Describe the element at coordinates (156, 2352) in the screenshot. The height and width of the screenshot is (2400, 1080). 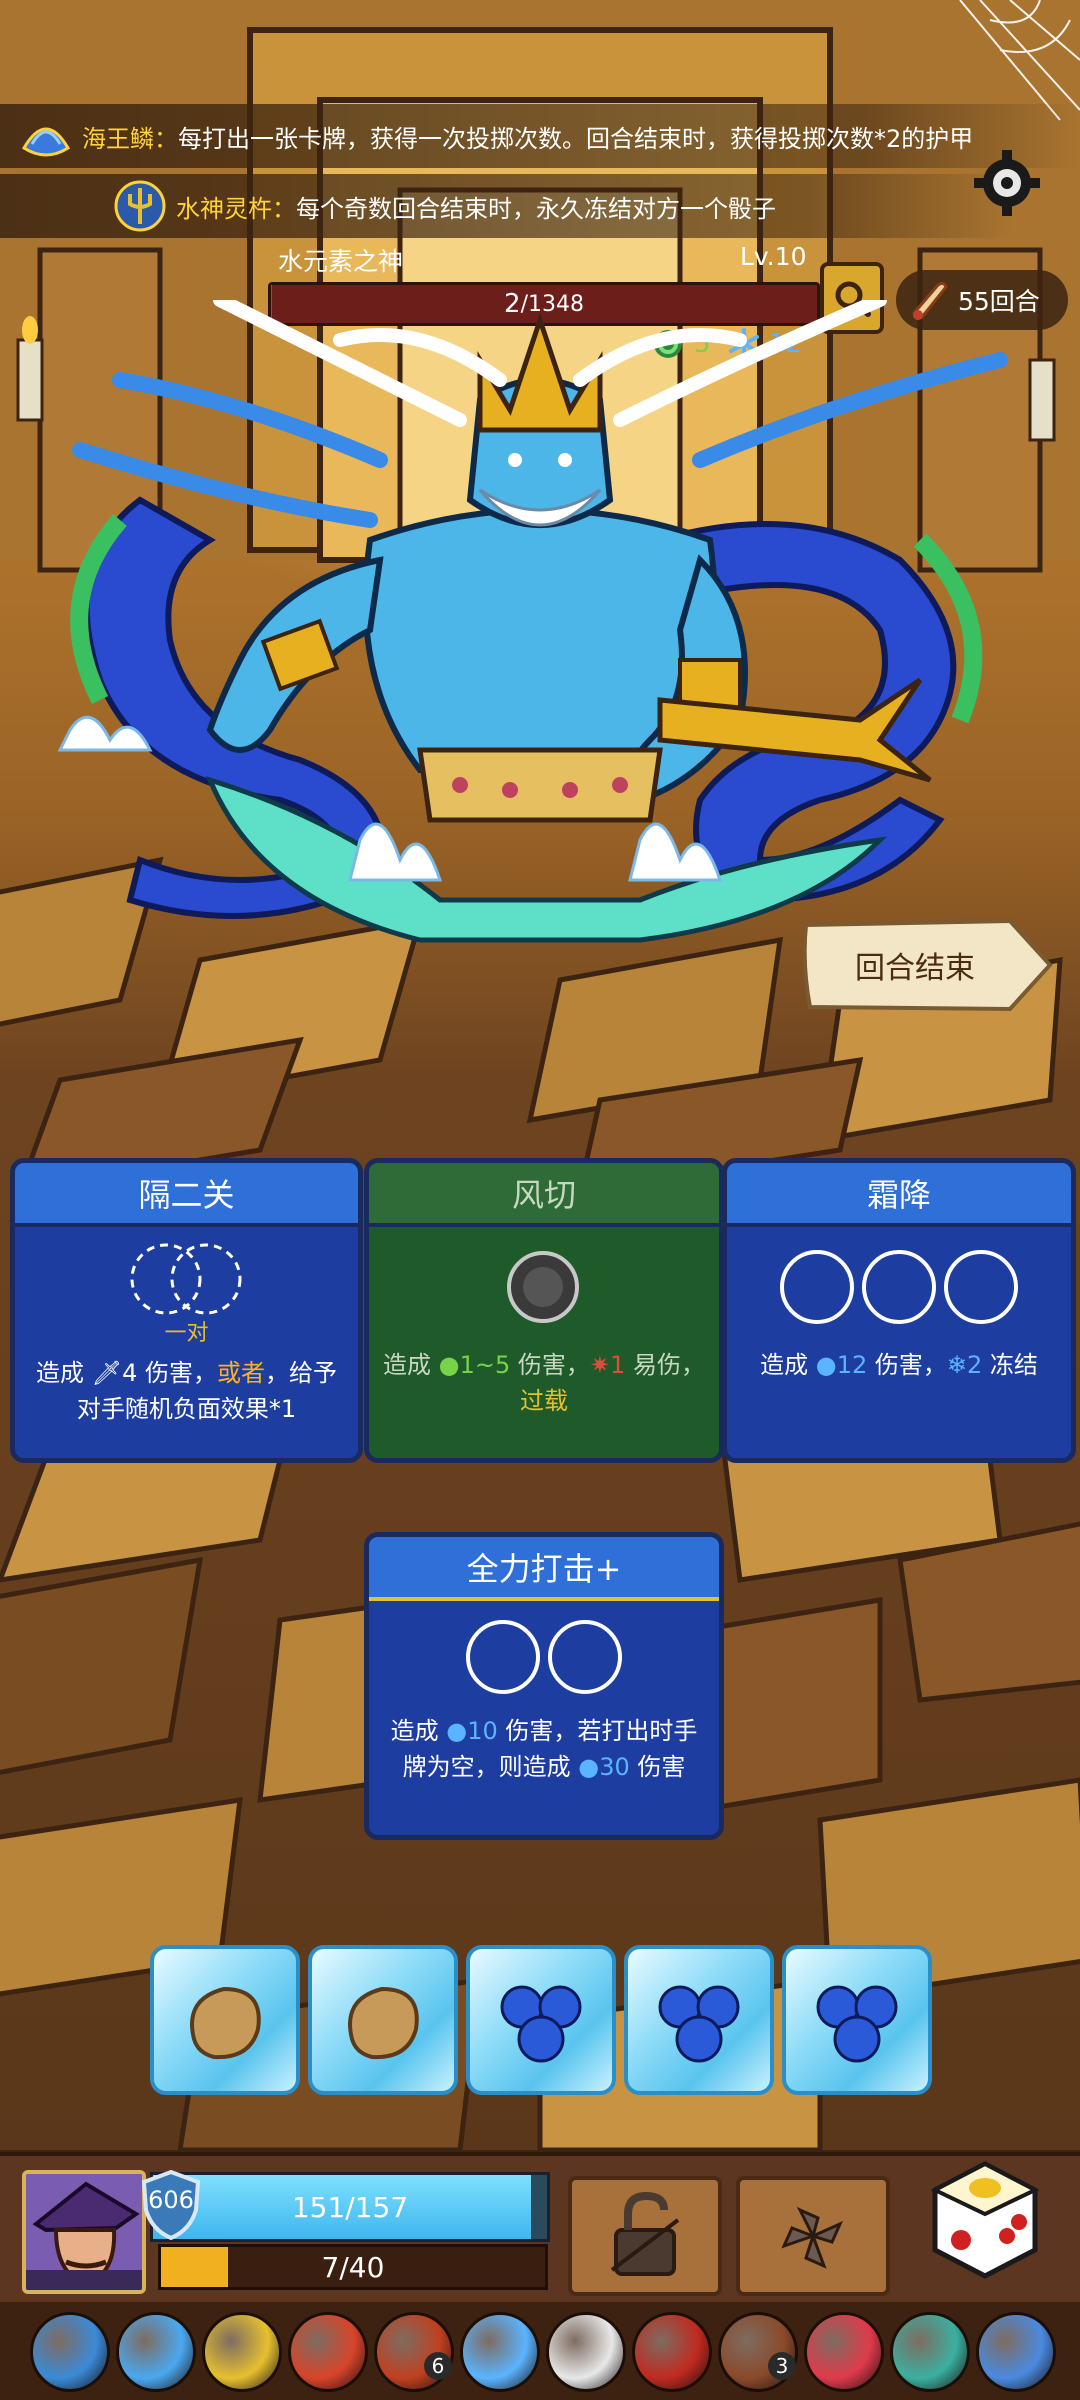
I see `water-drop-relic-icon` at that location.